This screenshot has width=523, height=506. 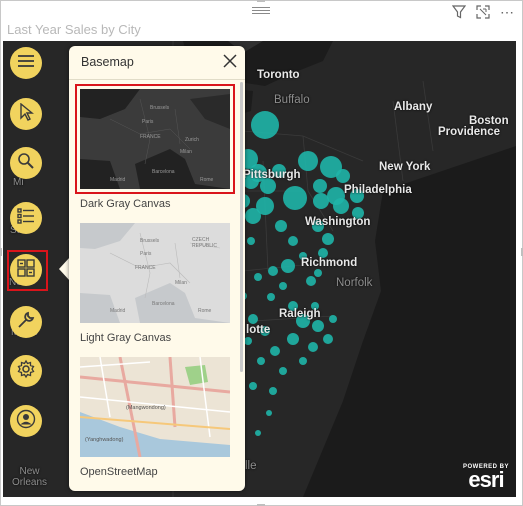 I want to click on panel-scrollbar, so click(x=241, y=227).